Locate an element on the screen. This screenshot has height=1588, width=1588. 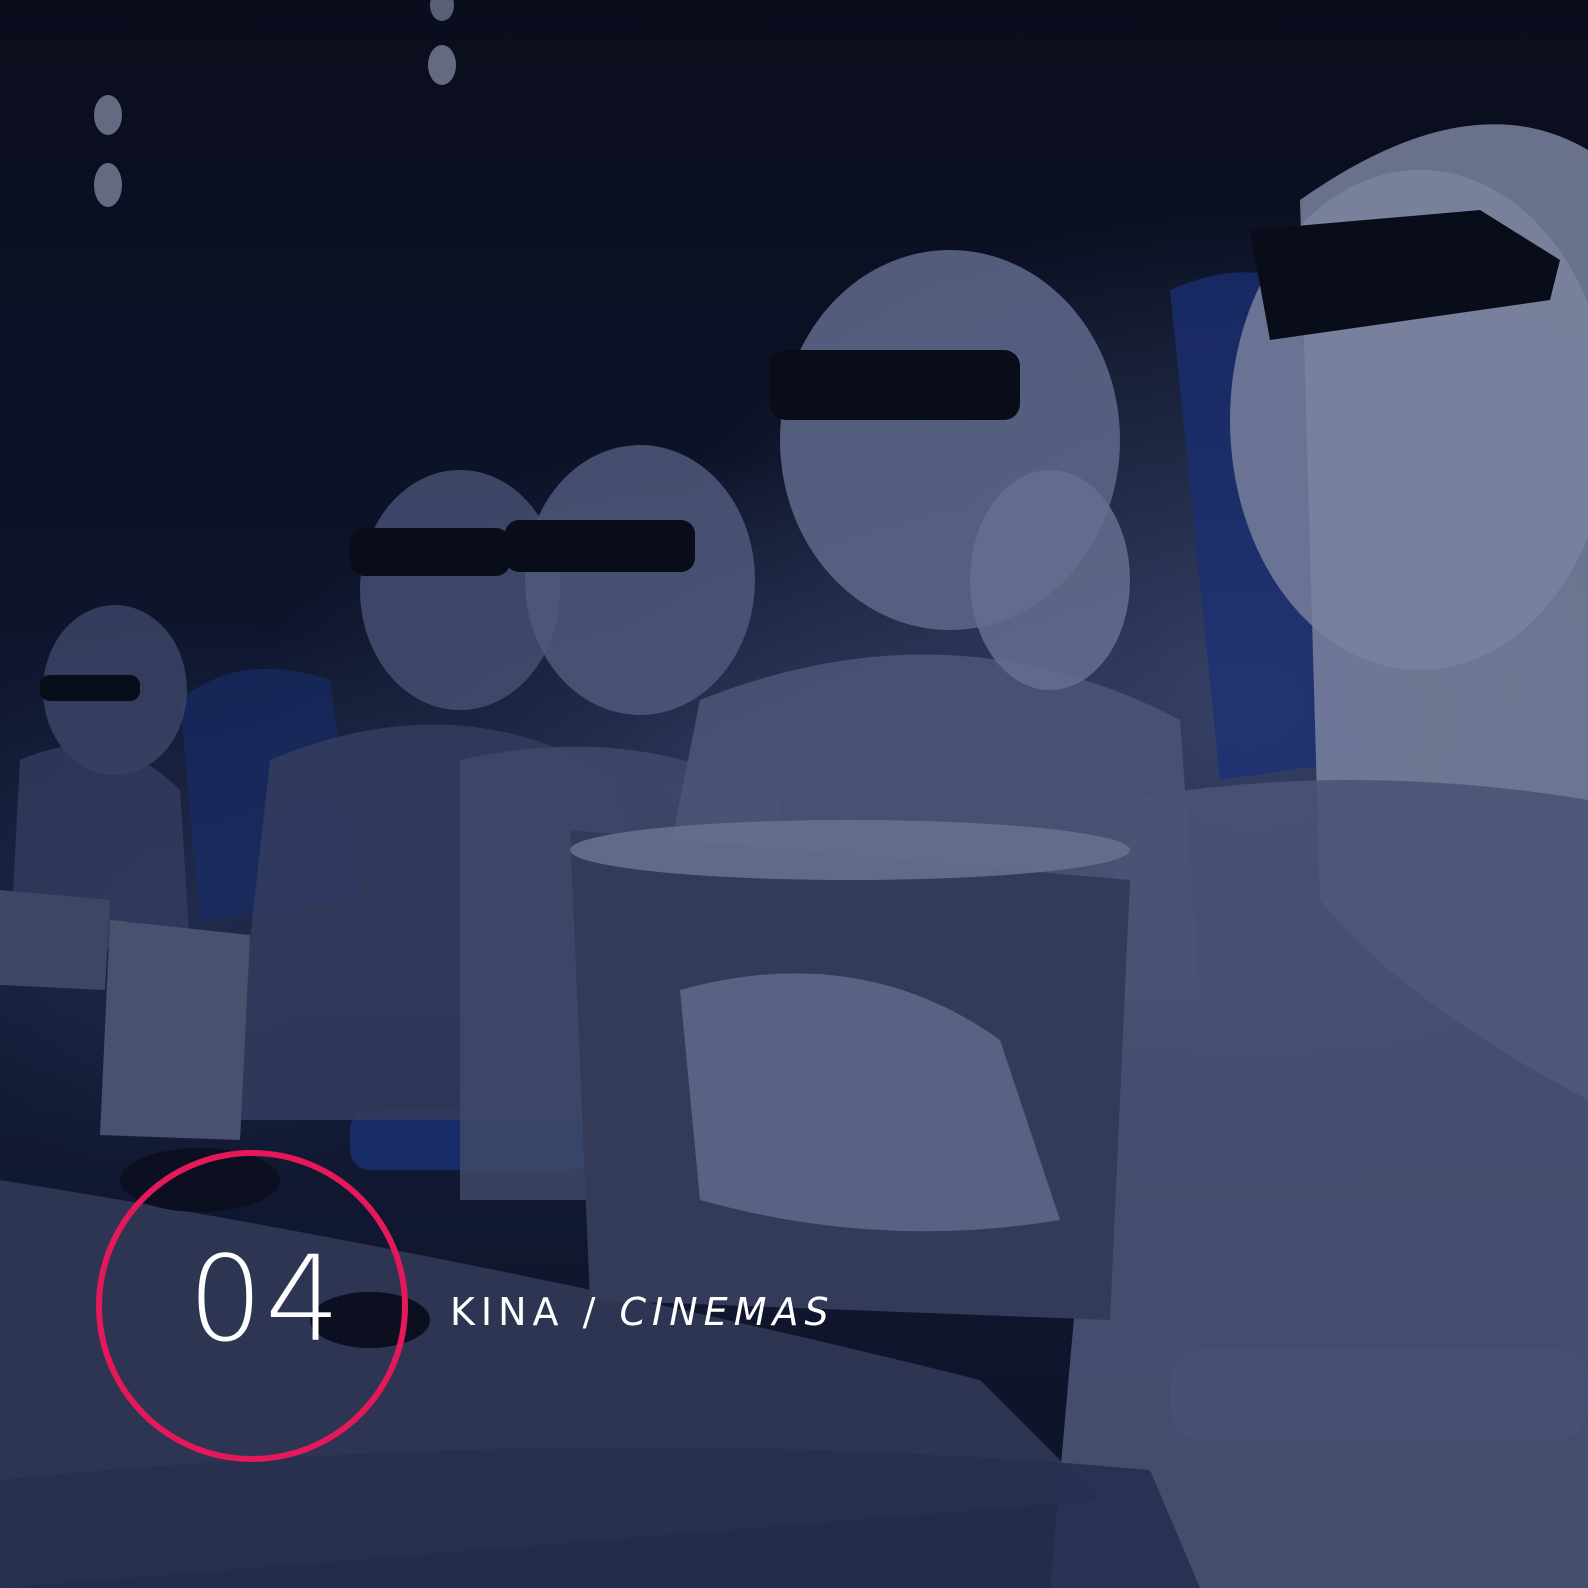
caption-secondary: CINEMAS is located at coordinates (727, 1312).